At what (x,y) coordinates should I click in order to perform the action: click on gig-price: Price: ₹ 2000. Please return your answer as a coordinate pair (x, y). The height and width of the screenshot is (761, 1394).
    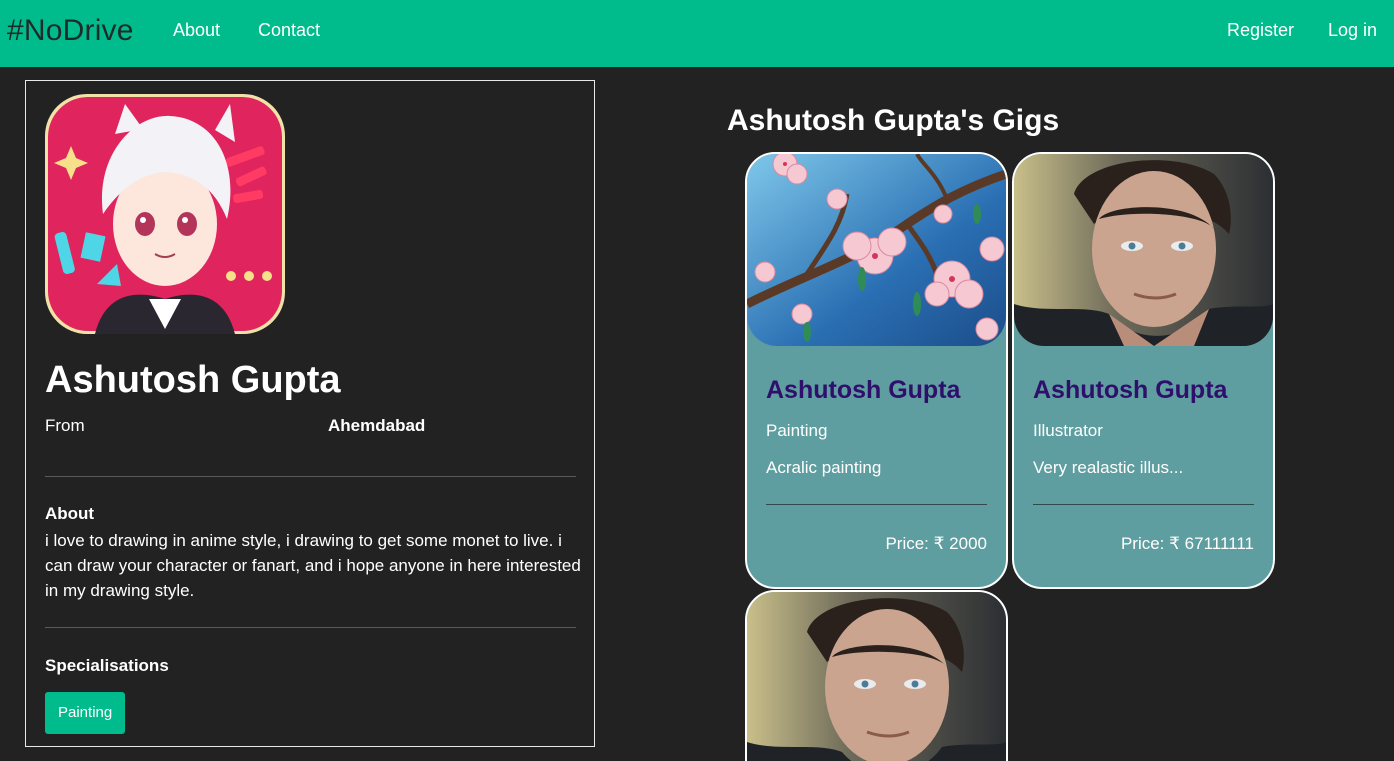
    Looking at the image, I should click on (936, 543).